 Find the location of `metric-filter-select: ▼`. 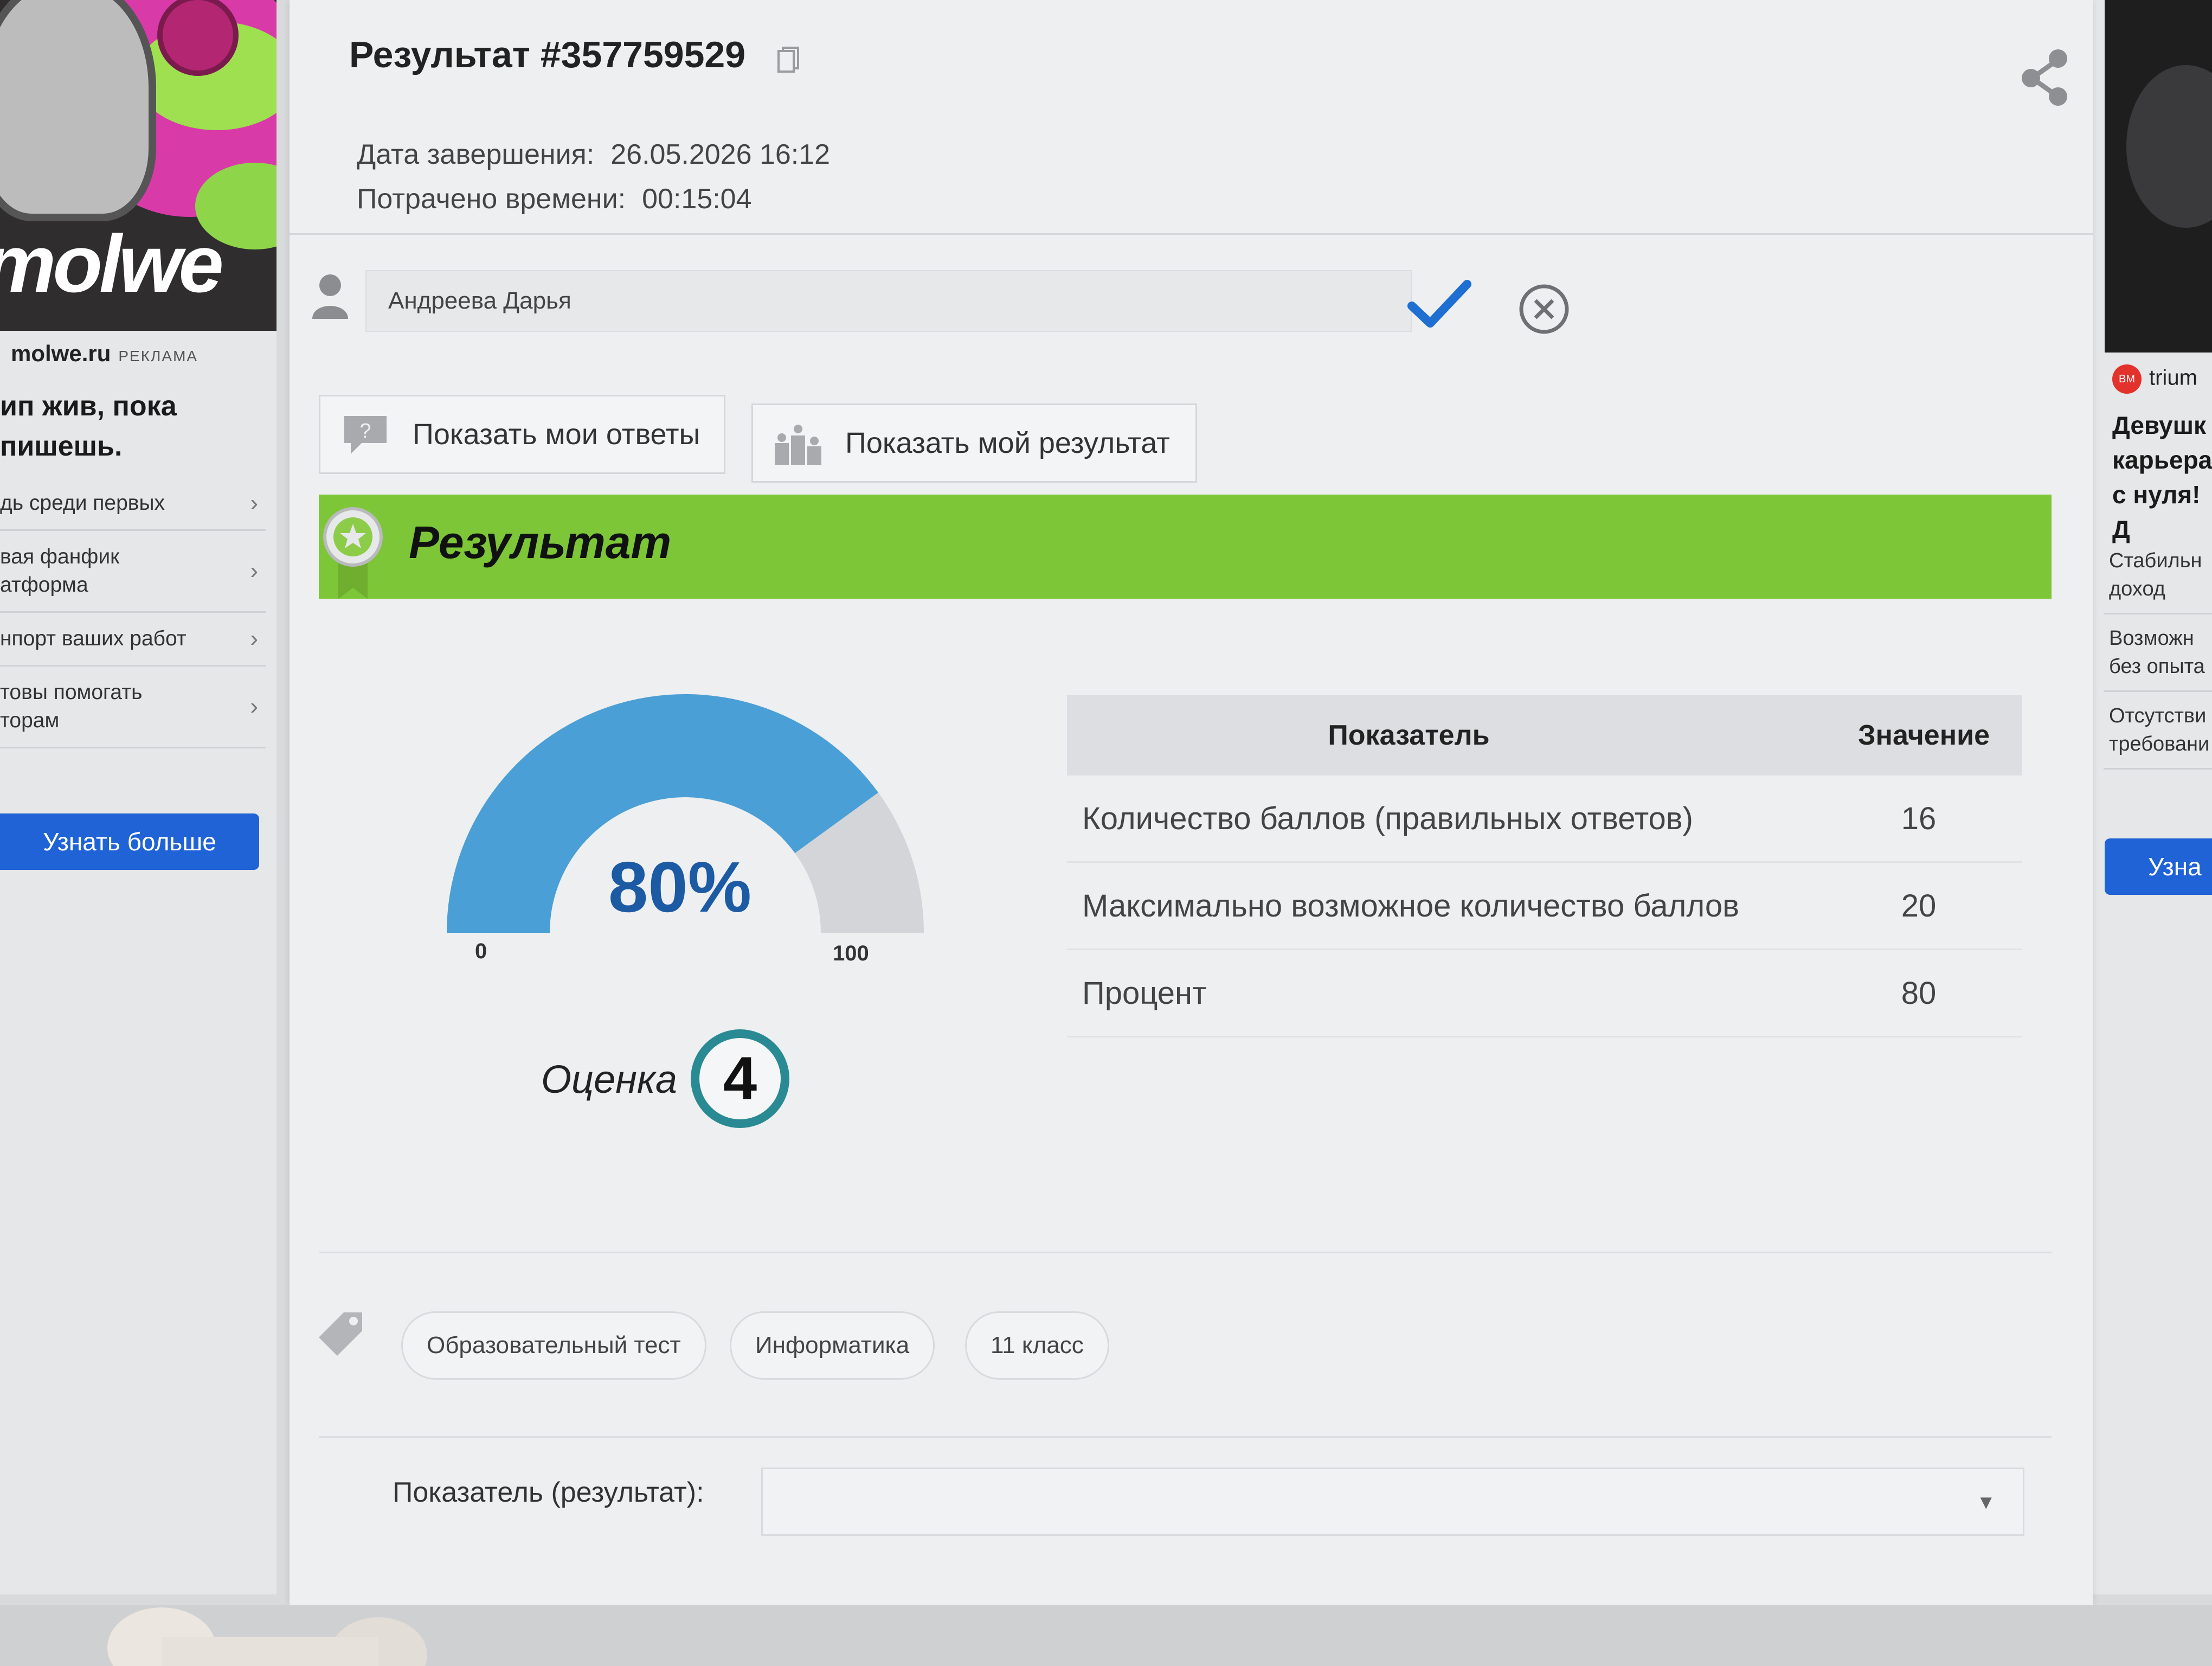

metric-filter-select: ▼ is located at coordinates (1392, 1502).